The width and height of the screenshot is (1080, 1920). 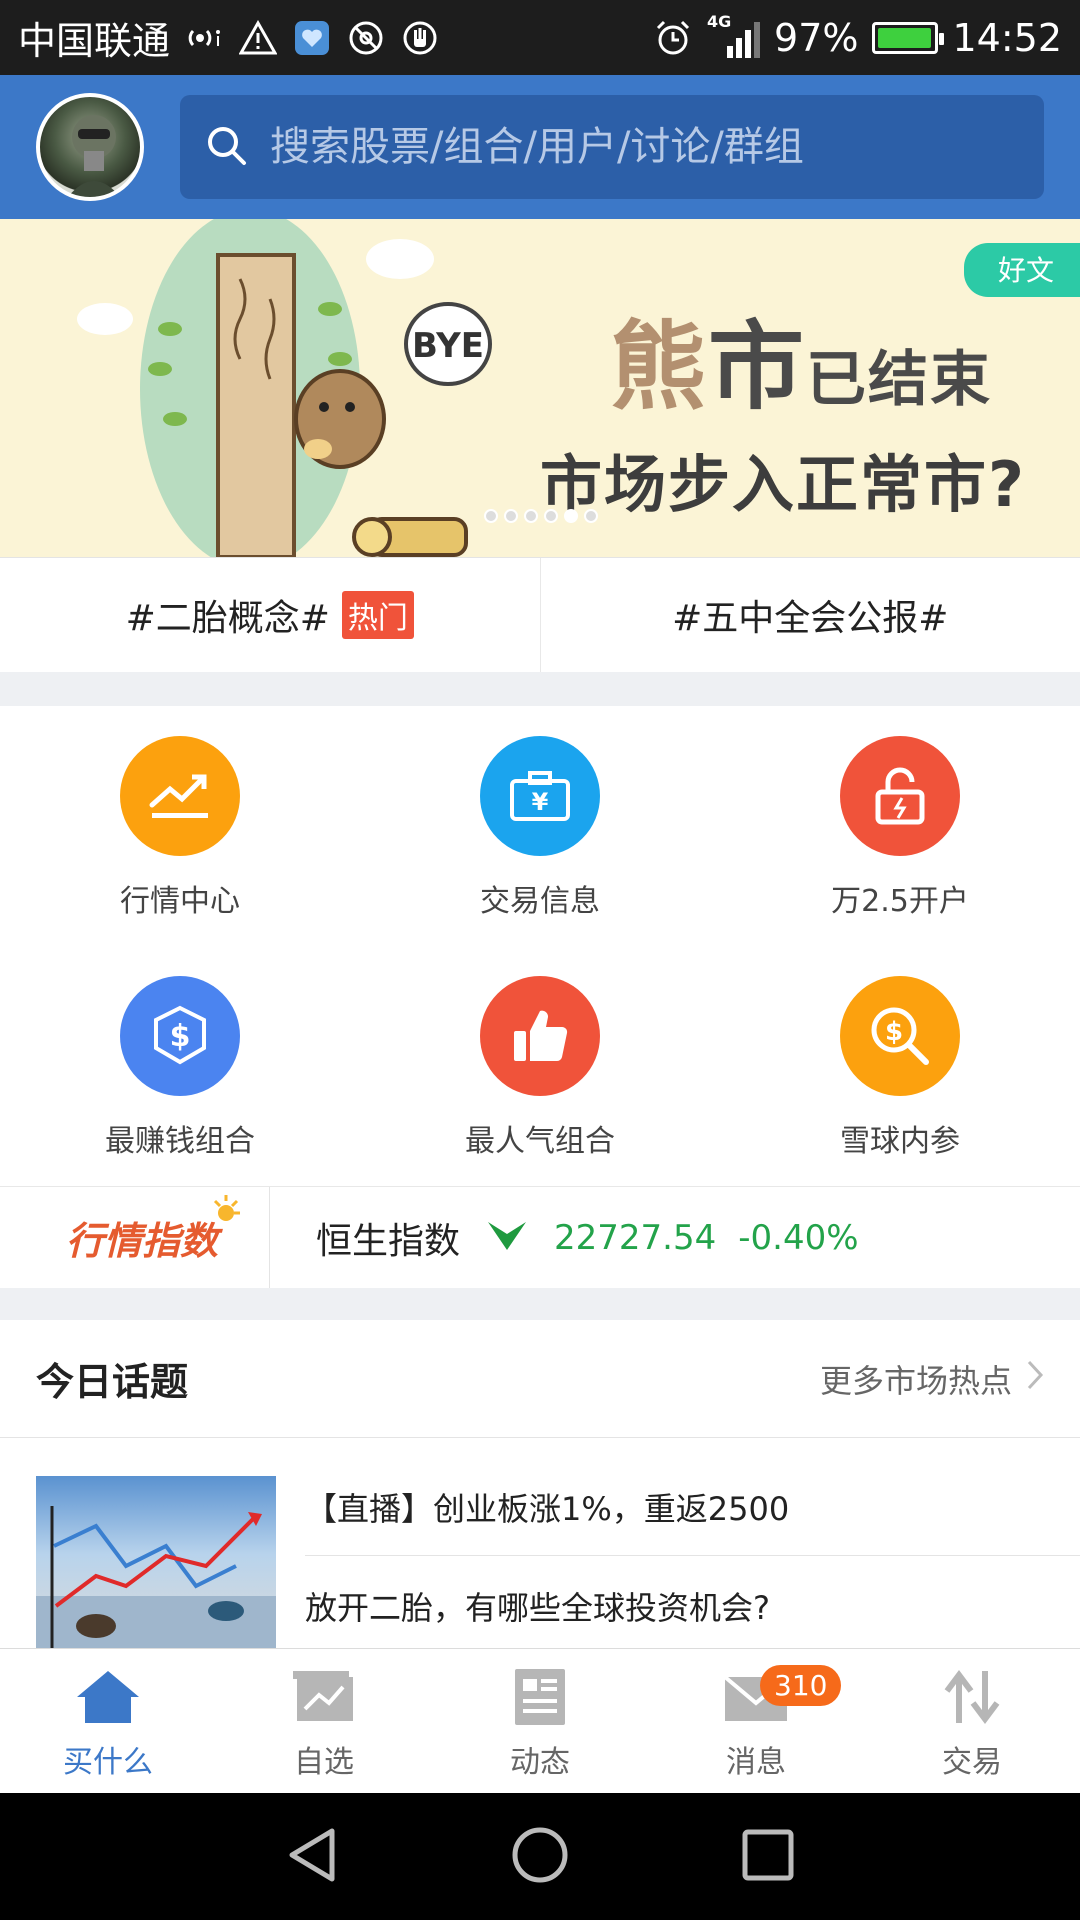 I want to click on briefcase-yen-icon: ¥, so click(x=540, y=796).